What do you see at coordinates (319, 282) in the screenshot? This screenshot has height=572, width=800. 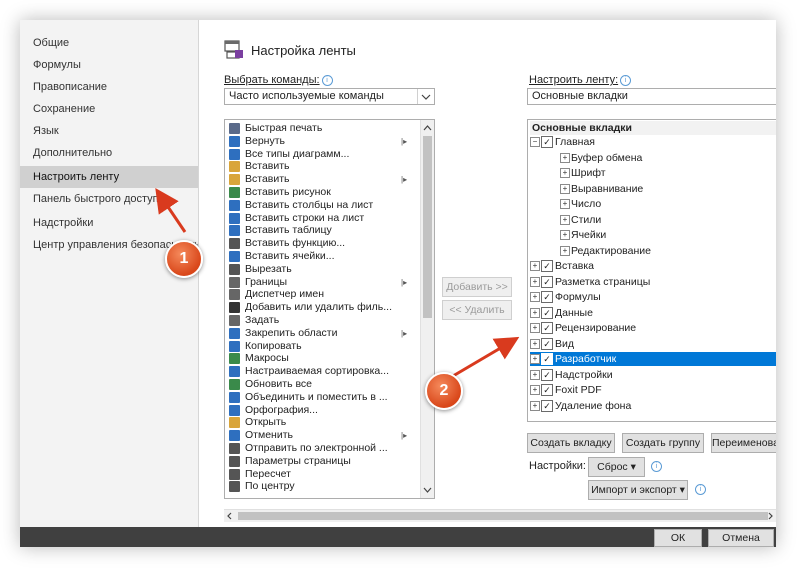 I see `command-item: Границы |▸` at bounding box center [319, 282].